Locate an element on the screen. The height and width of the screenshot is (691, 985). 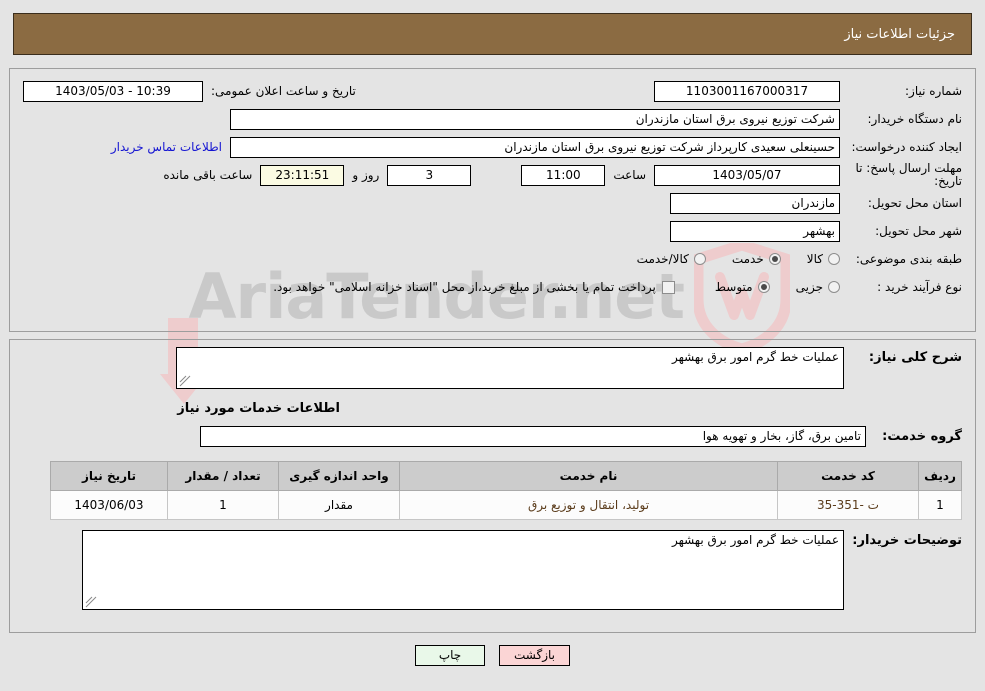
page-header: جزئیات اطلاعات نیاز is located at coordinates (492, 34).